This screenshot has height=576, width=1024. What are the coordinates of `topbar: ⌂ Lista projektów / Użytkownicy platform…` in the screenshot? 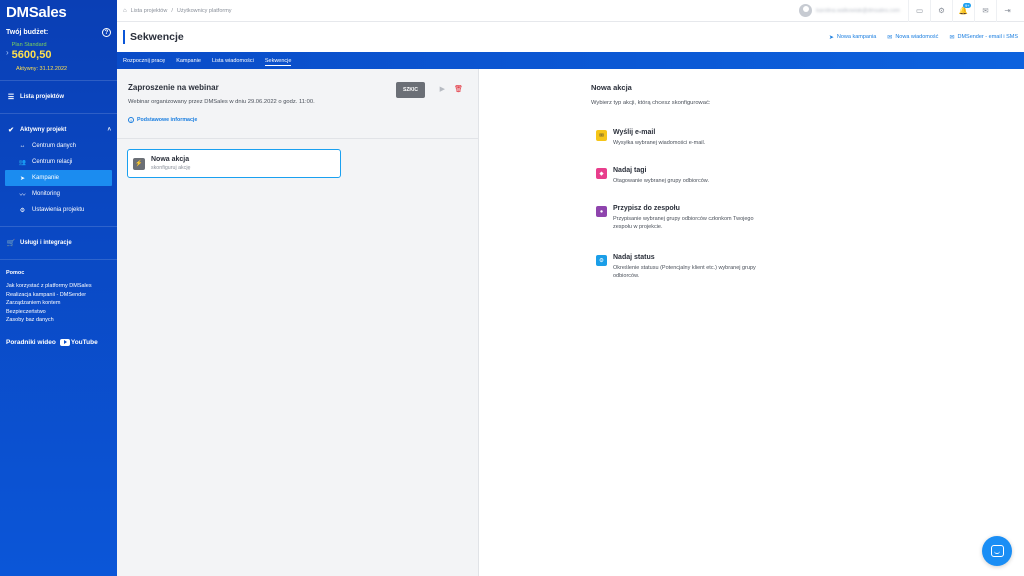 It's located at (570, 11).